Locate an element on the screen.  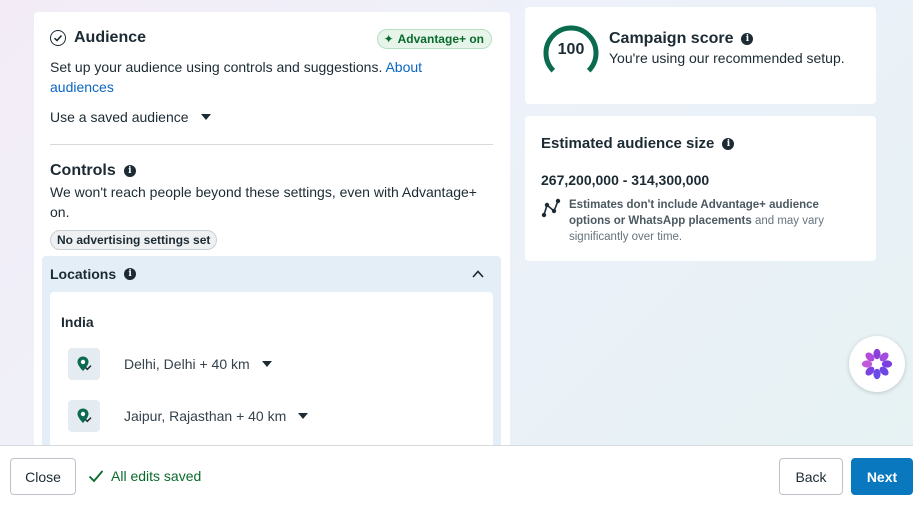
campaign-score-title: Campaign score i is located at coordinates (681, 39).